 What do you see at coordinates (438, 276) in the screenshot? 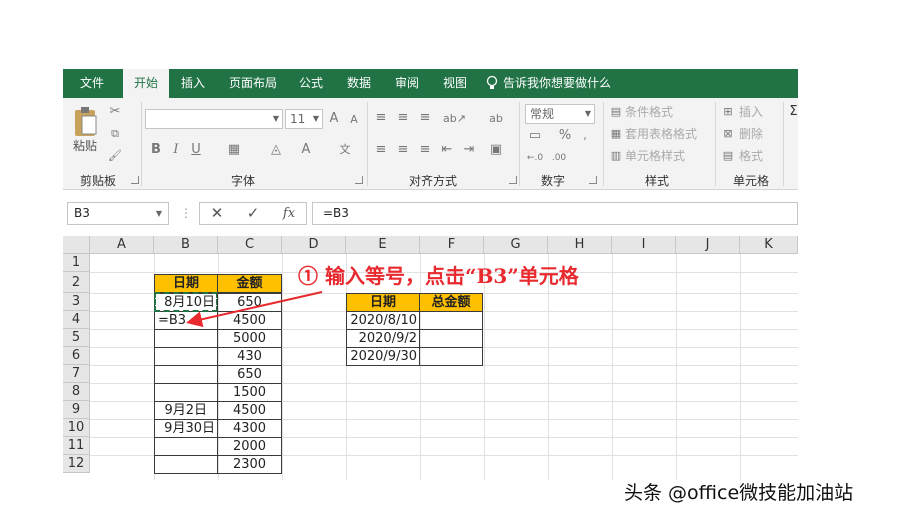
I see `annotation-text: ① 输入等号，点击“B3”单元格` at bounding box center [438, 276].